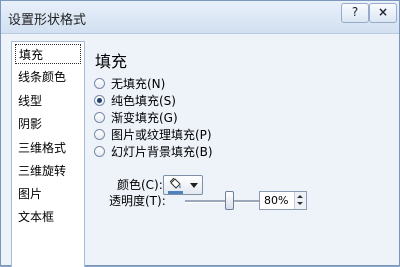 The width and height of the screenshot is (400, 267). What do you see at coordinates (138, 84) in the screenshot?
I see `option-label: 无填充(N)` at bounding box center [138, 84].